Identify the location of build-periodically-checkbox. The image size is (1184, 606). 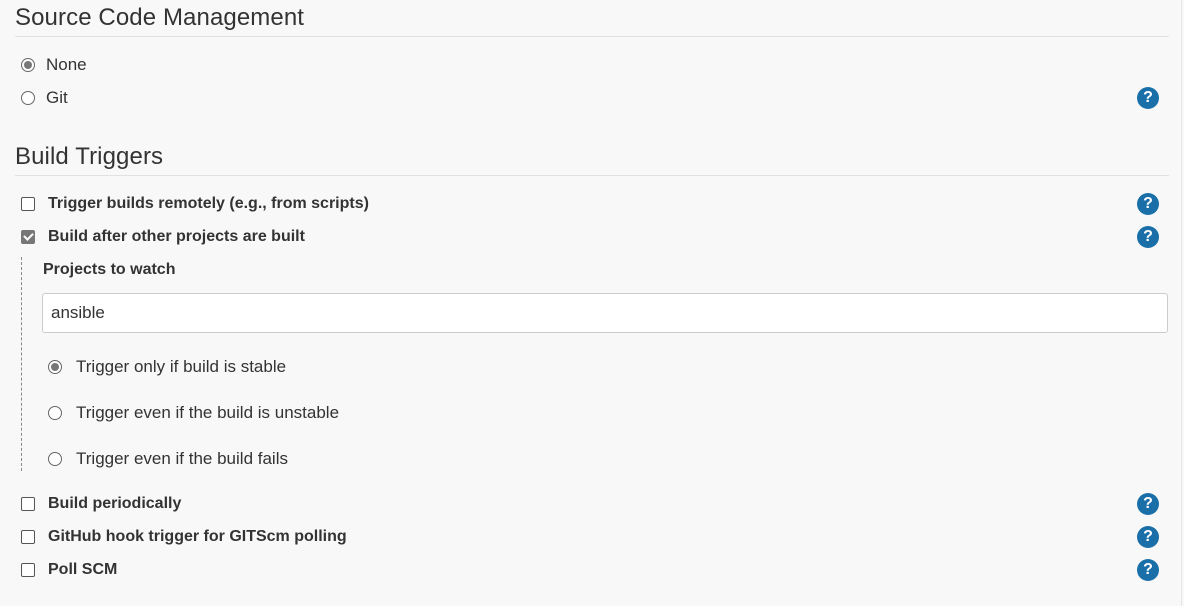
(28, 504).